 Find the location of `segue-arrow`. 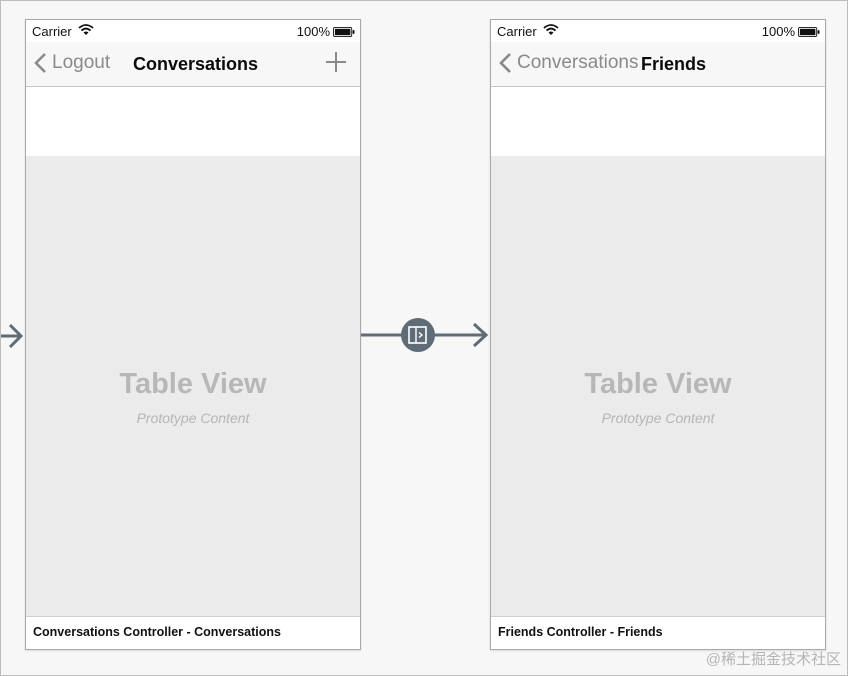

segue-arrow is located at coordinates (426, 335).